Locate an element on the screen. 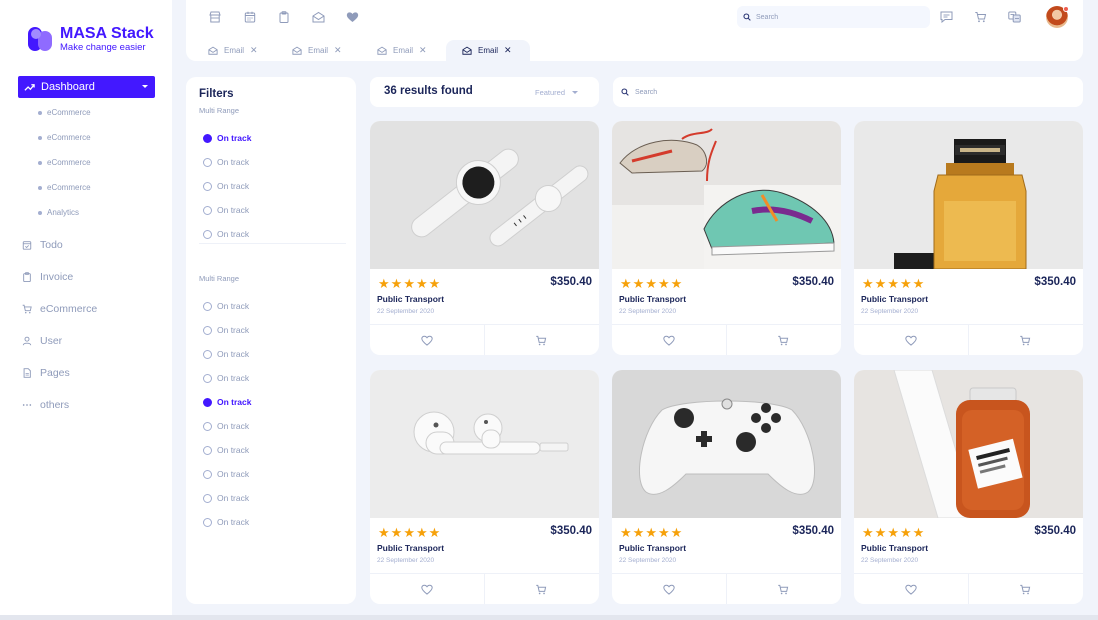 Image resolution: width=1098 pixels, height=620 pixels. chat-icon is located at coordinates (946, 17).